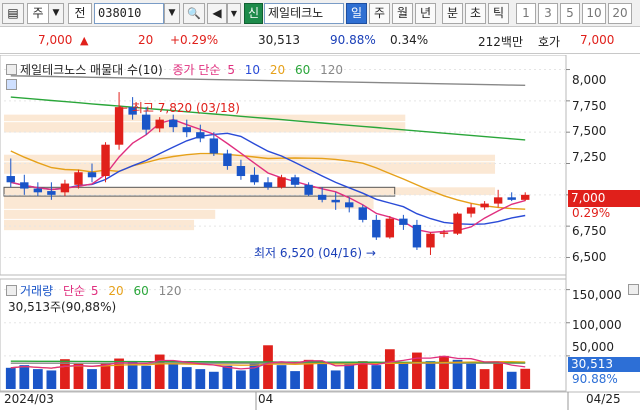 The width and height of the screenshot is (640, 410). Describe the element at coordinates (589, 257) in the screenshot. I see `price-tick: 6,500` at that location.